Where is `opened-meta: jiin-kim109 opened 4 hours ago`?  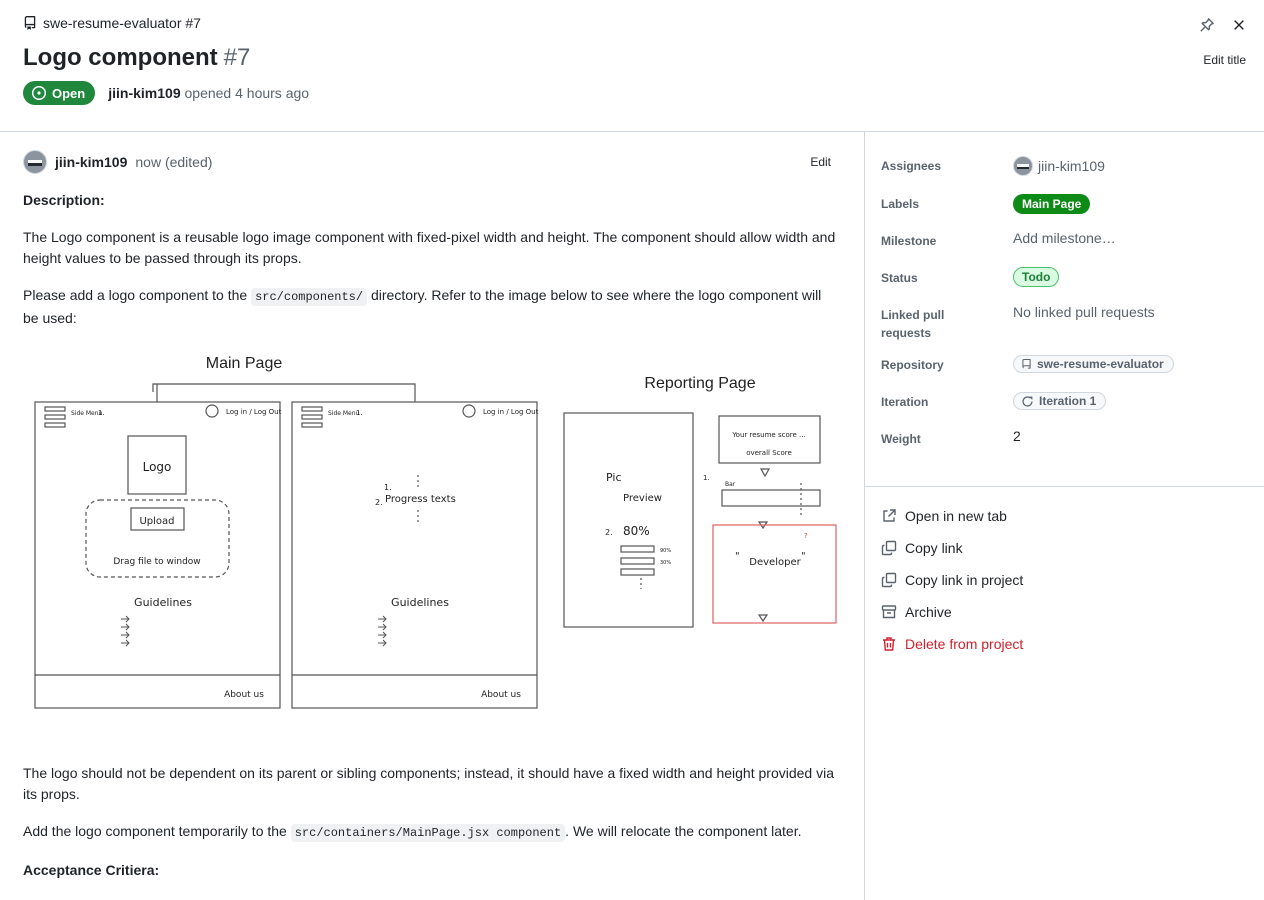 opened-meta: jiin-kim109 opened 4 hours ago is located at coordinates (208, 93).